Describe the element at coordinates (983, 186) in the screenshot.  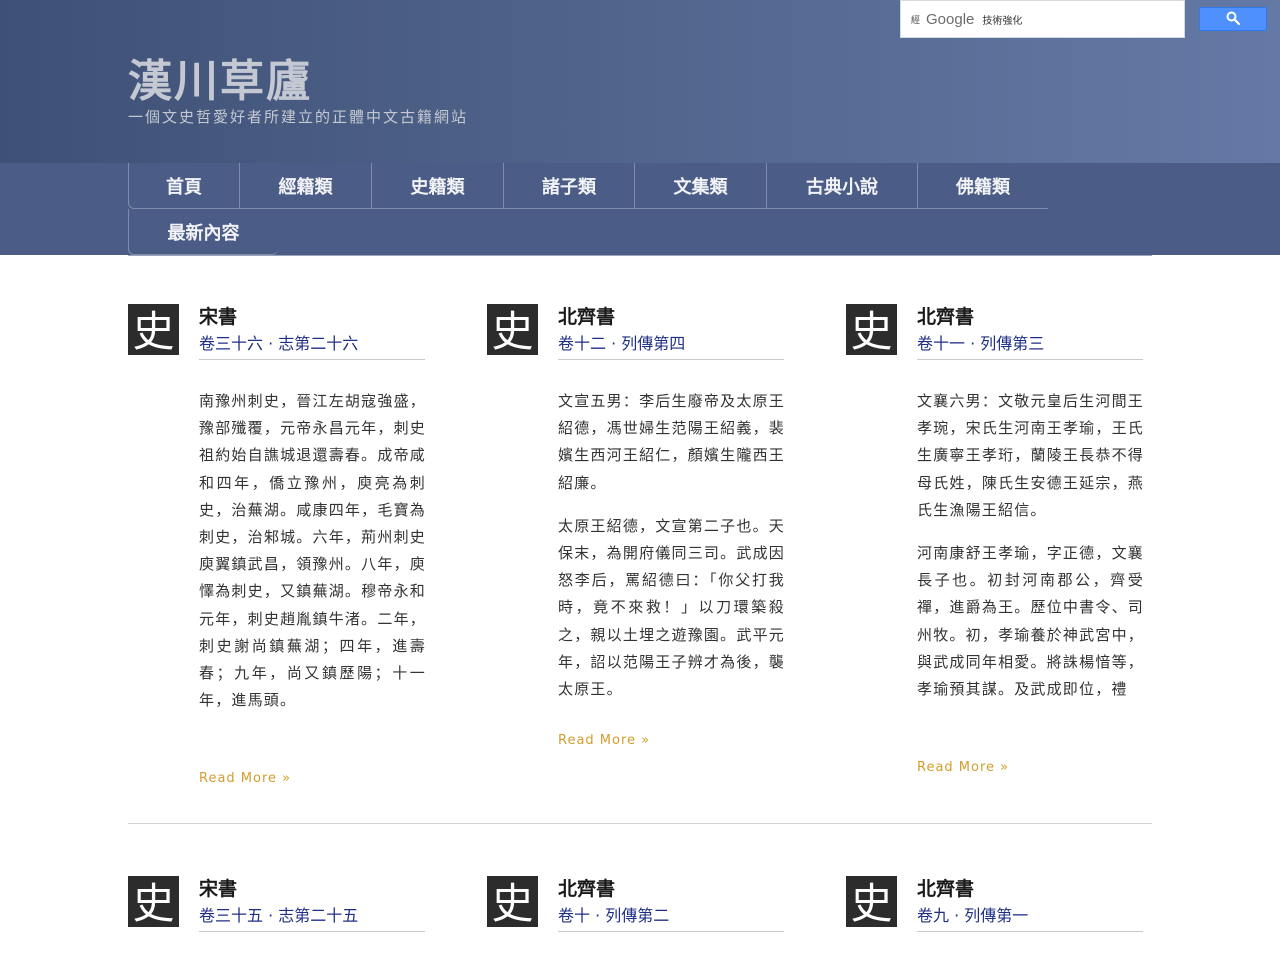
I see `nav-item-buddhist: 佛籍類` at that location.